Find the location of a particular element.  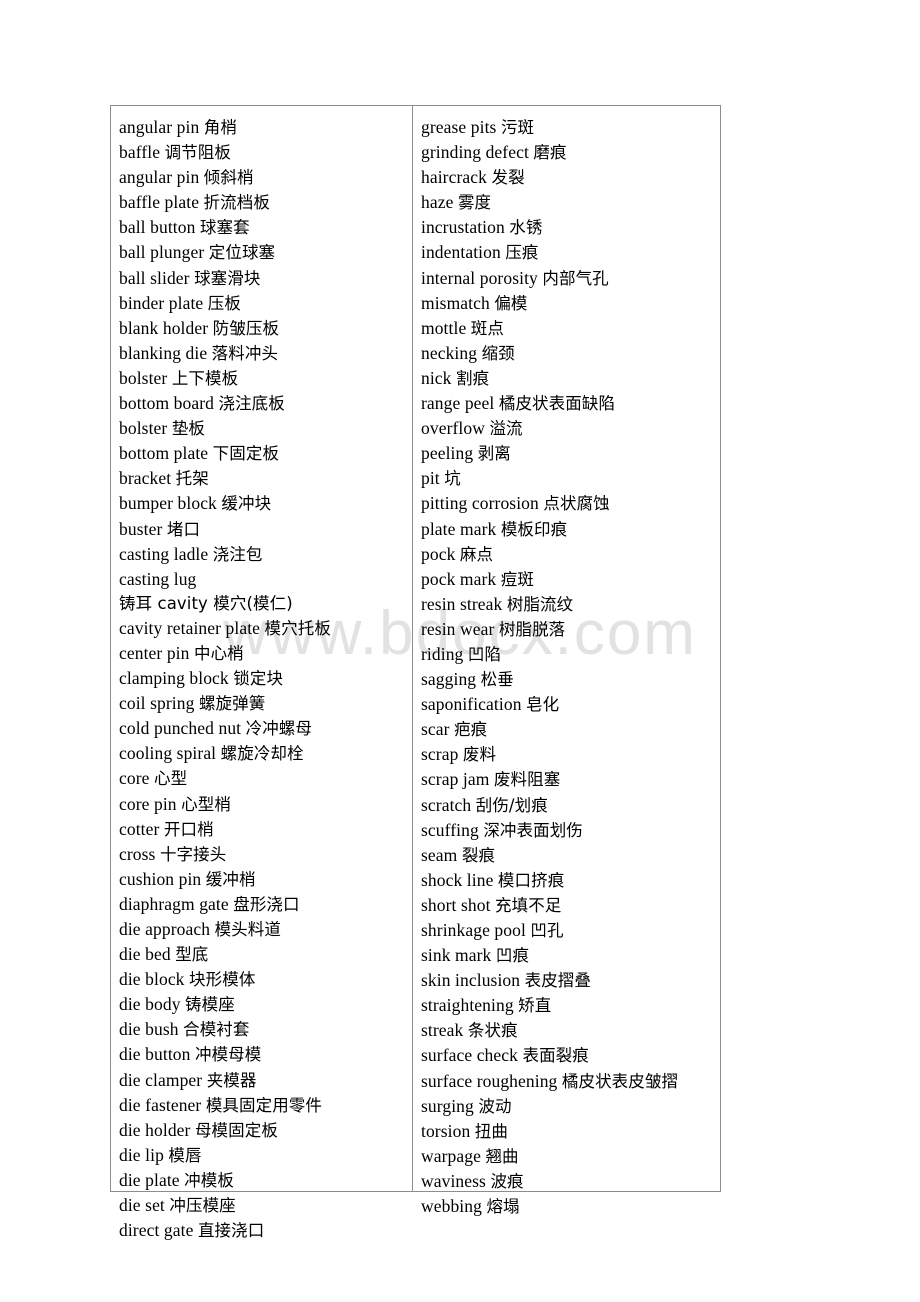

glossary-entry: haircrack 发裂 is located at coordinates (570, 177).